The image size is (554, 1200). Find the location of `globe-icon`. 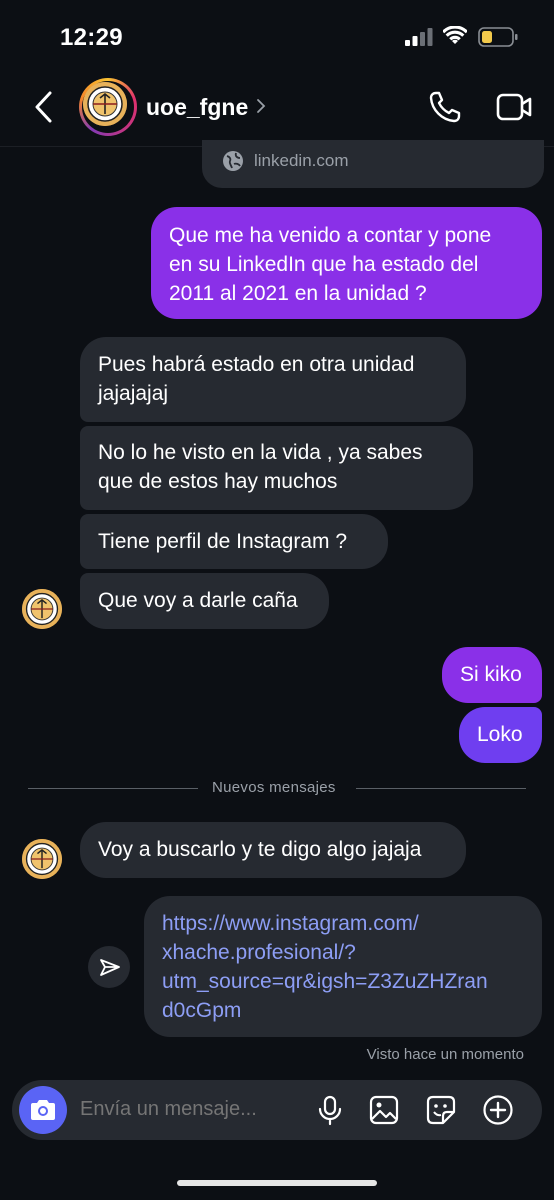

globe-icon is located at coordinates (233, 161).